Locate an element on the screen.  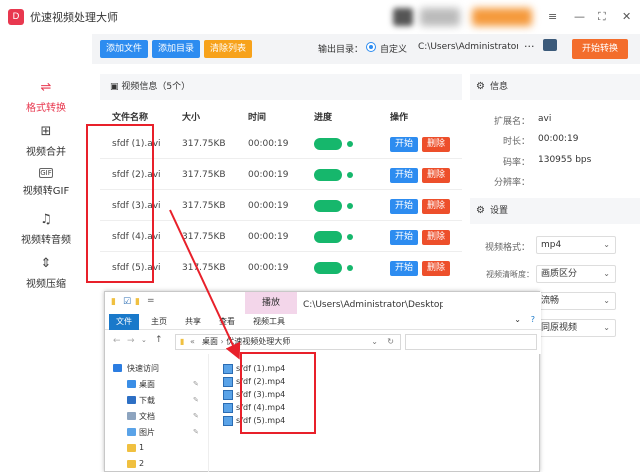
minimize-icon: — is located at coordinates (579, 16).